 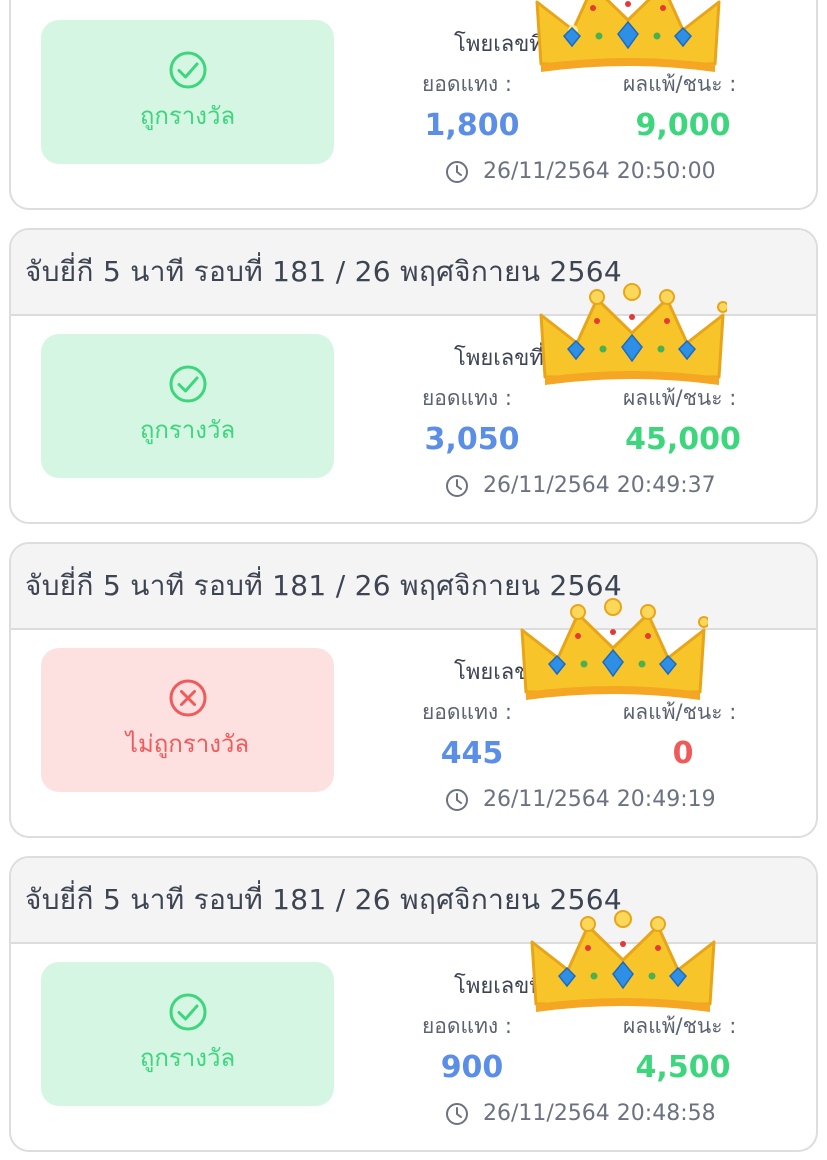 I want to click on timestamp: 26/11/2564 20:49:19, so click(x=580, y=799).